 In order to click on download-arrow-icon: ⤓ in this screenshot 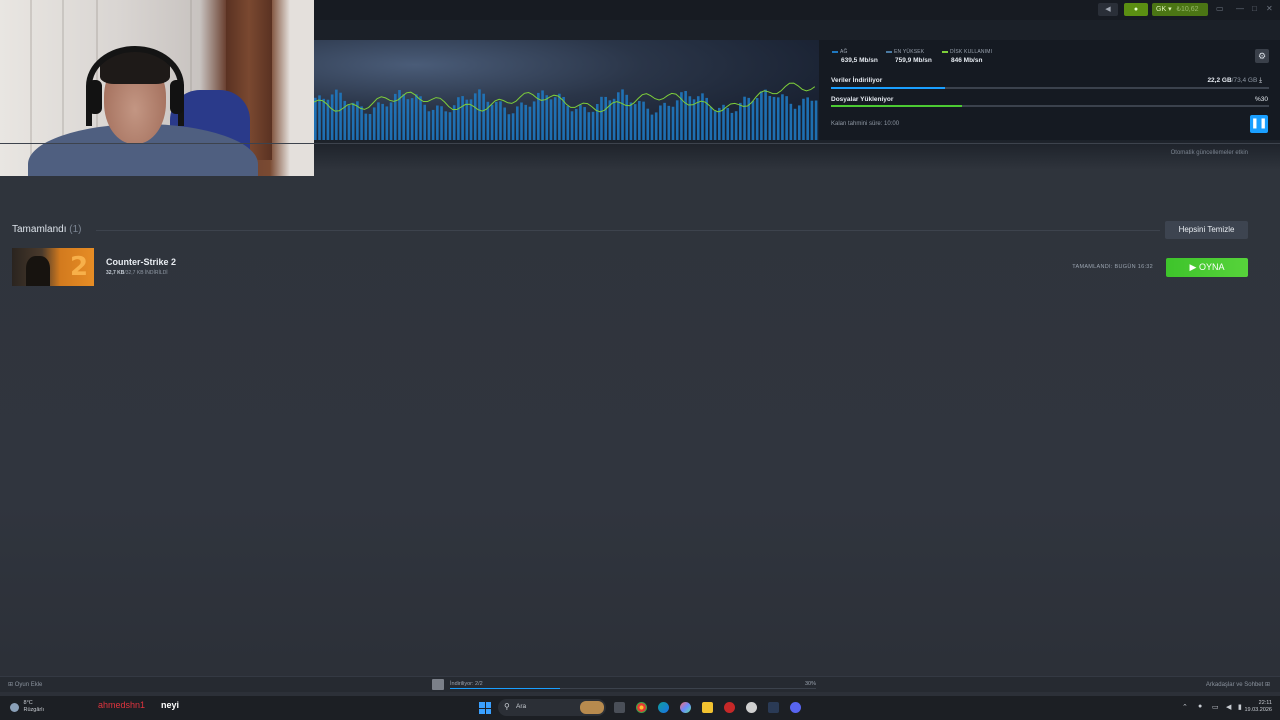, I will do `click(1260, 80)`.